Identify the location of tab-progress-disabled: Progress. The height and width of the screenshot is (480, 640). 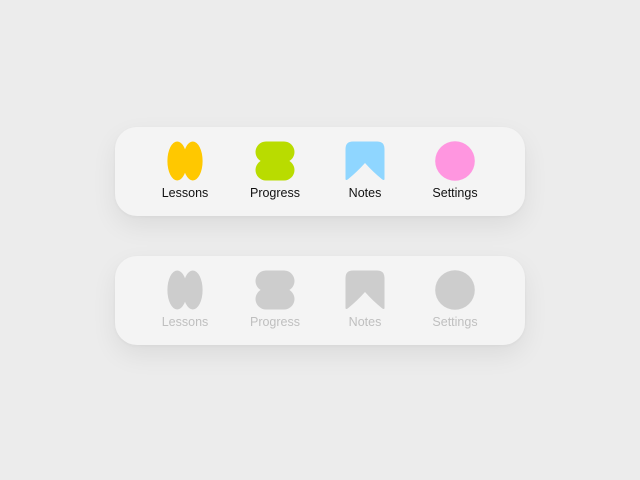
(275, 302).